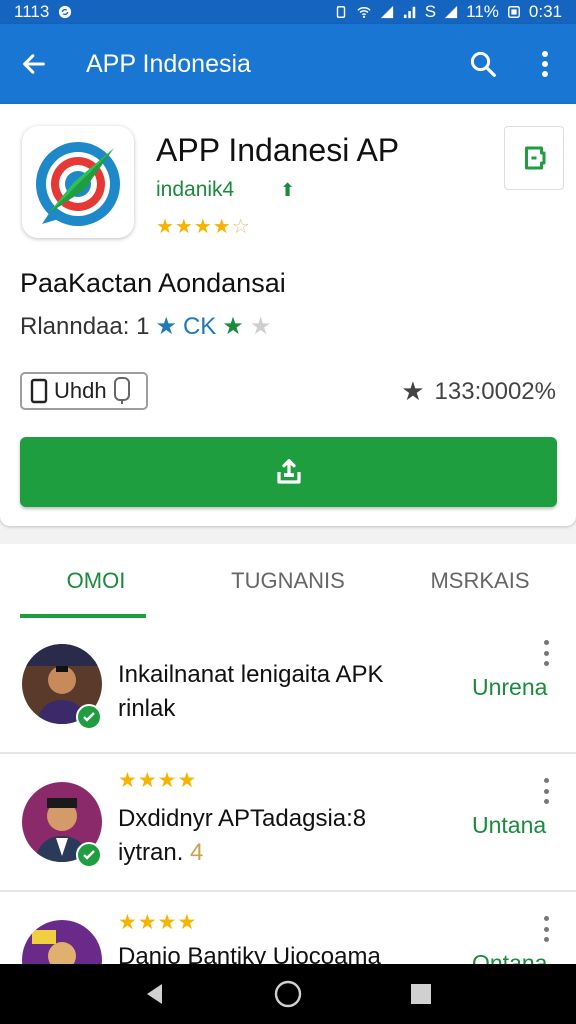  What do you see at coordinates (233, 326) in the screenshot?
I see `green-star-icon: ★` at bounding box center [233, 326].